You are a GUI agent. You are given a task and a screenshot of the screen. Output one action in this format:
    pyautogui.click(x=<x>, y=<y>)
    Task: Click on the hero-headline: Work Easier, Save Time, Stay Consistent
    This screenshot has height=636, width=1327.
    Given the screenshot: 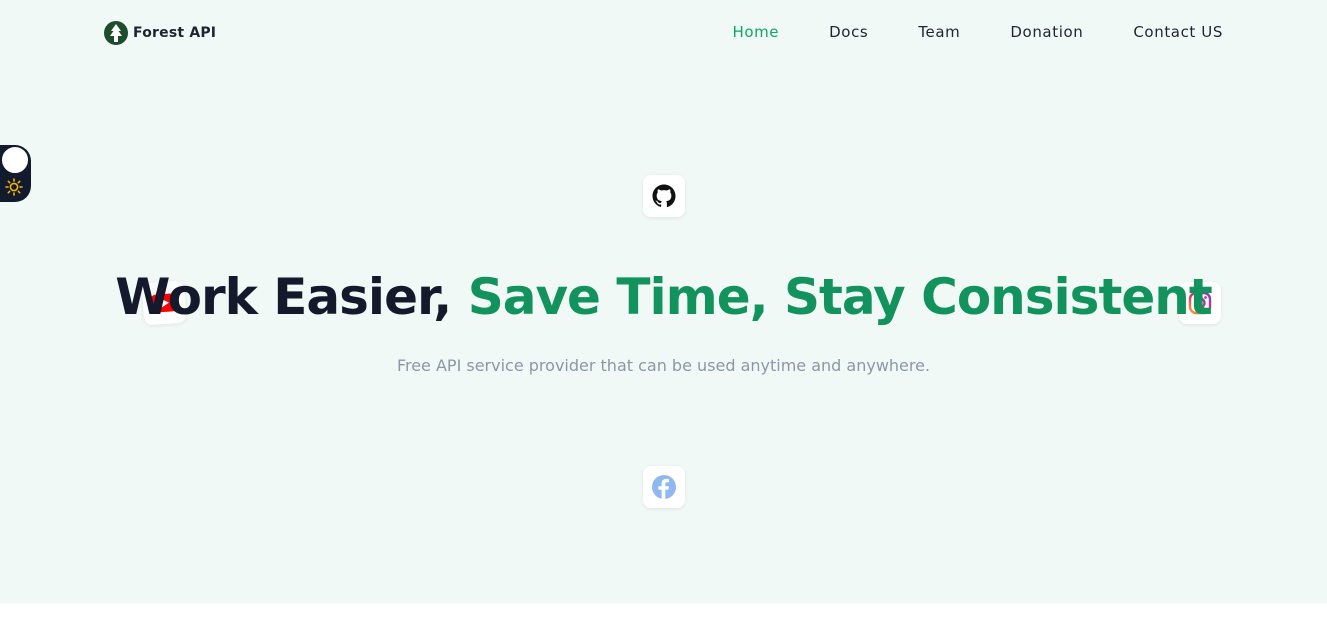 What is the action you would take?
    pyautogui.click(x=663, y=297)
    